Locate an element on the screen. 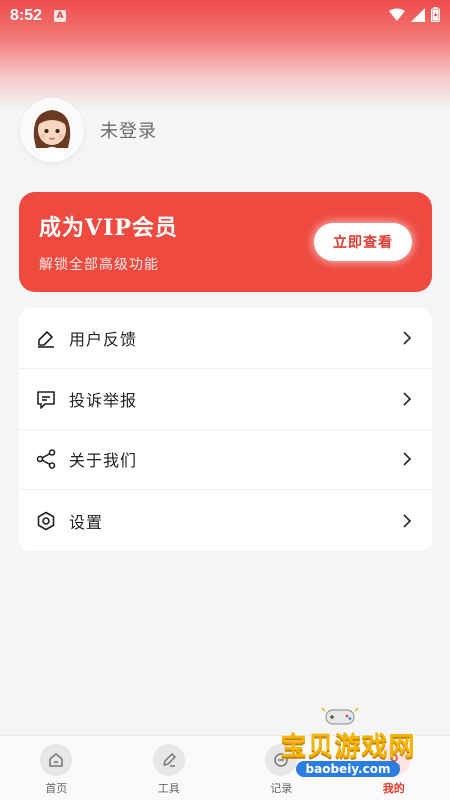 The width and height of the screenshot is (450, 800). home-icon is located at coordinates (56, 760).